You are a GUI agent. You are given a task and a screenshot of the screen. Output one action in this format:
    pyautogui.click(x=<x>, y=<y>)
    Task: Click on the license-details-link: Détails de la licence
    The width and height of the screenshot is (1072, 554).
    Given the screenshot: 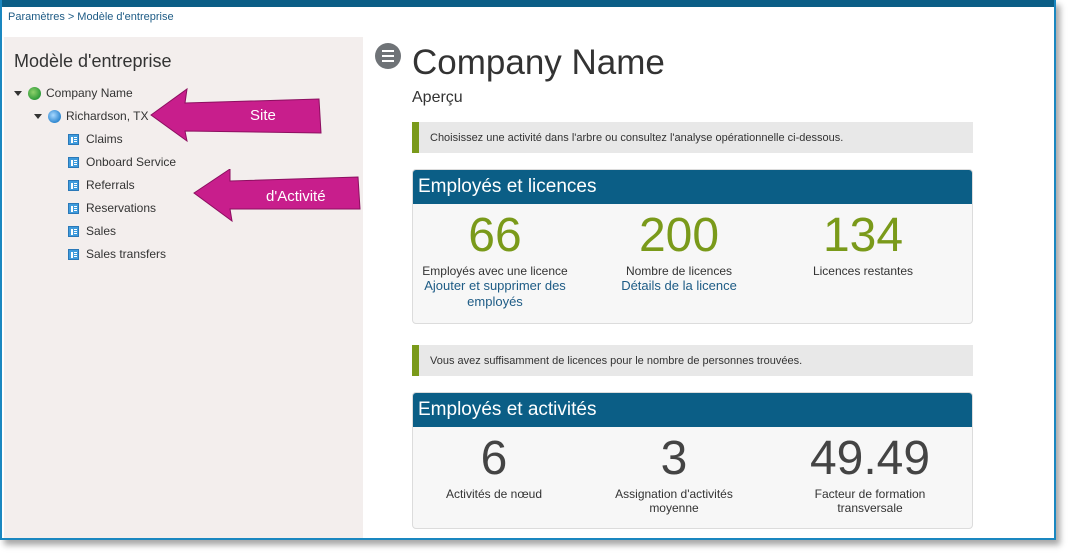 What is the action you would take?
    pyautogui.click(x=679, y=286)
    